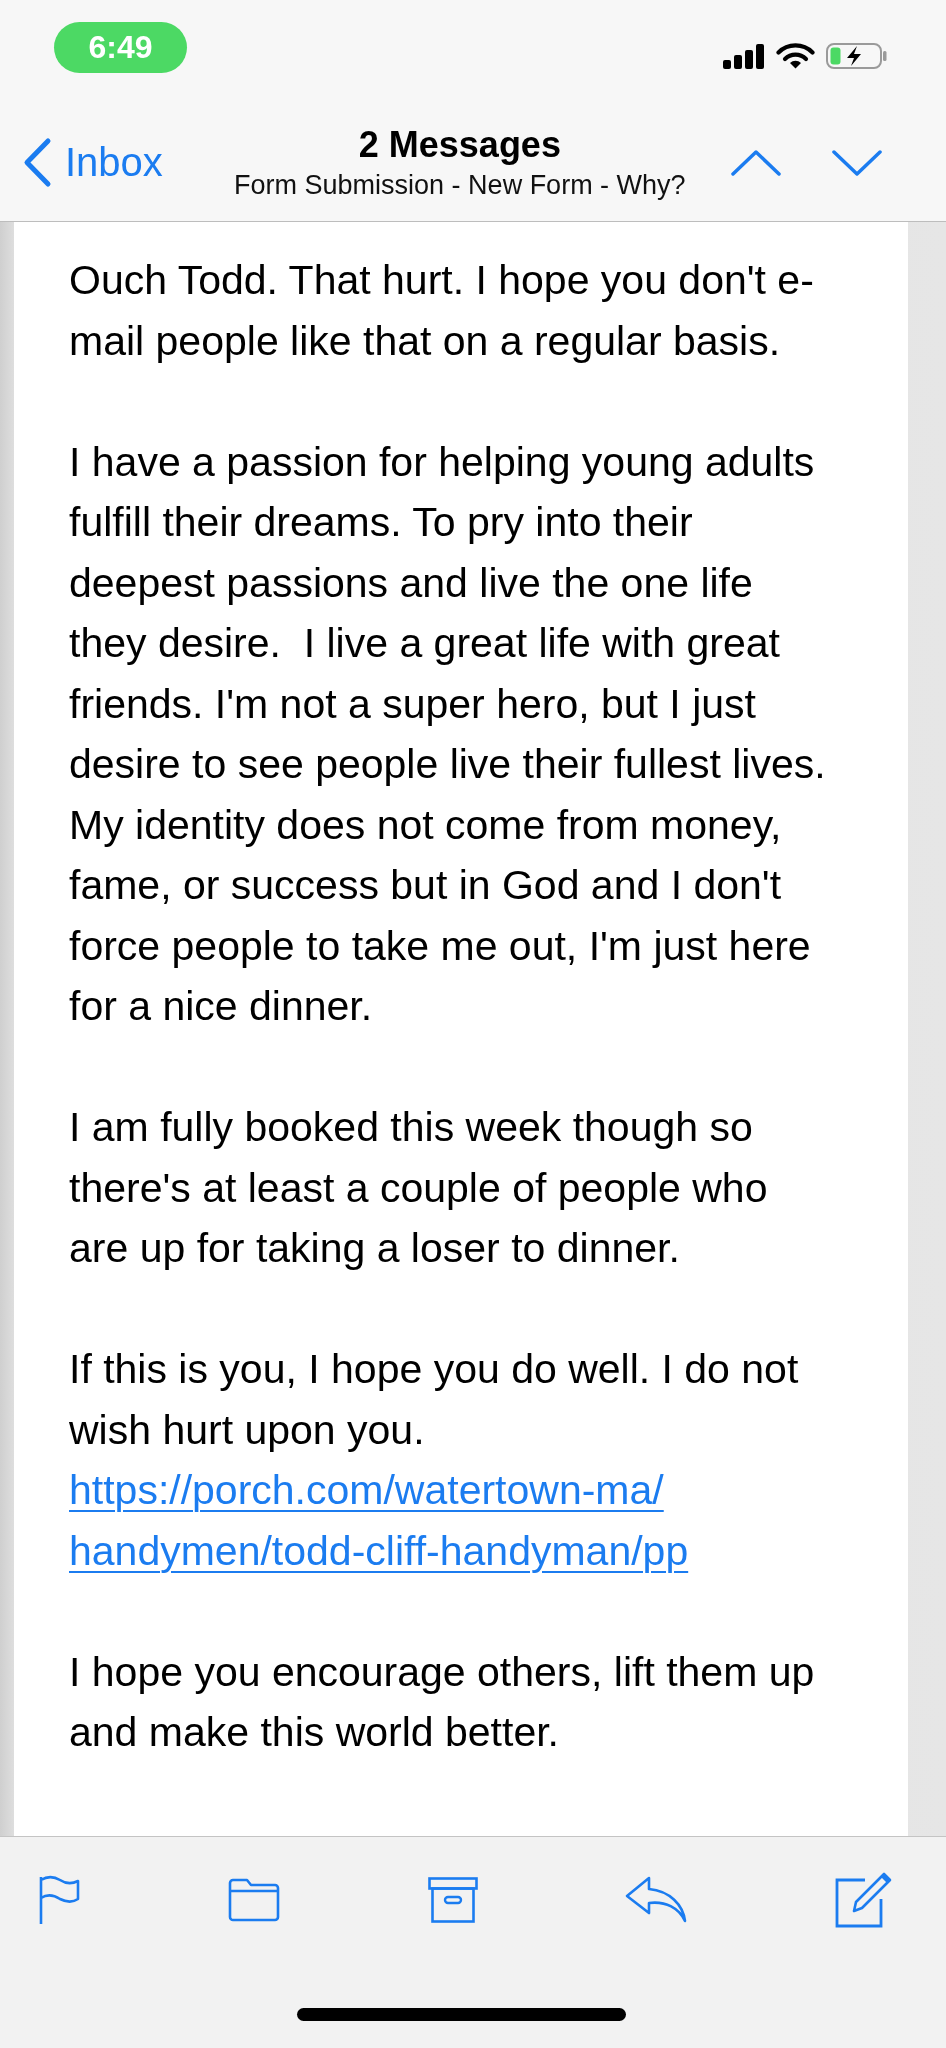 This screenshot has width=946, height=2048. I want to click on message-paragraph: If this is you, I hope you do well. I do not wish hurt upon you., so click(434, 1400).